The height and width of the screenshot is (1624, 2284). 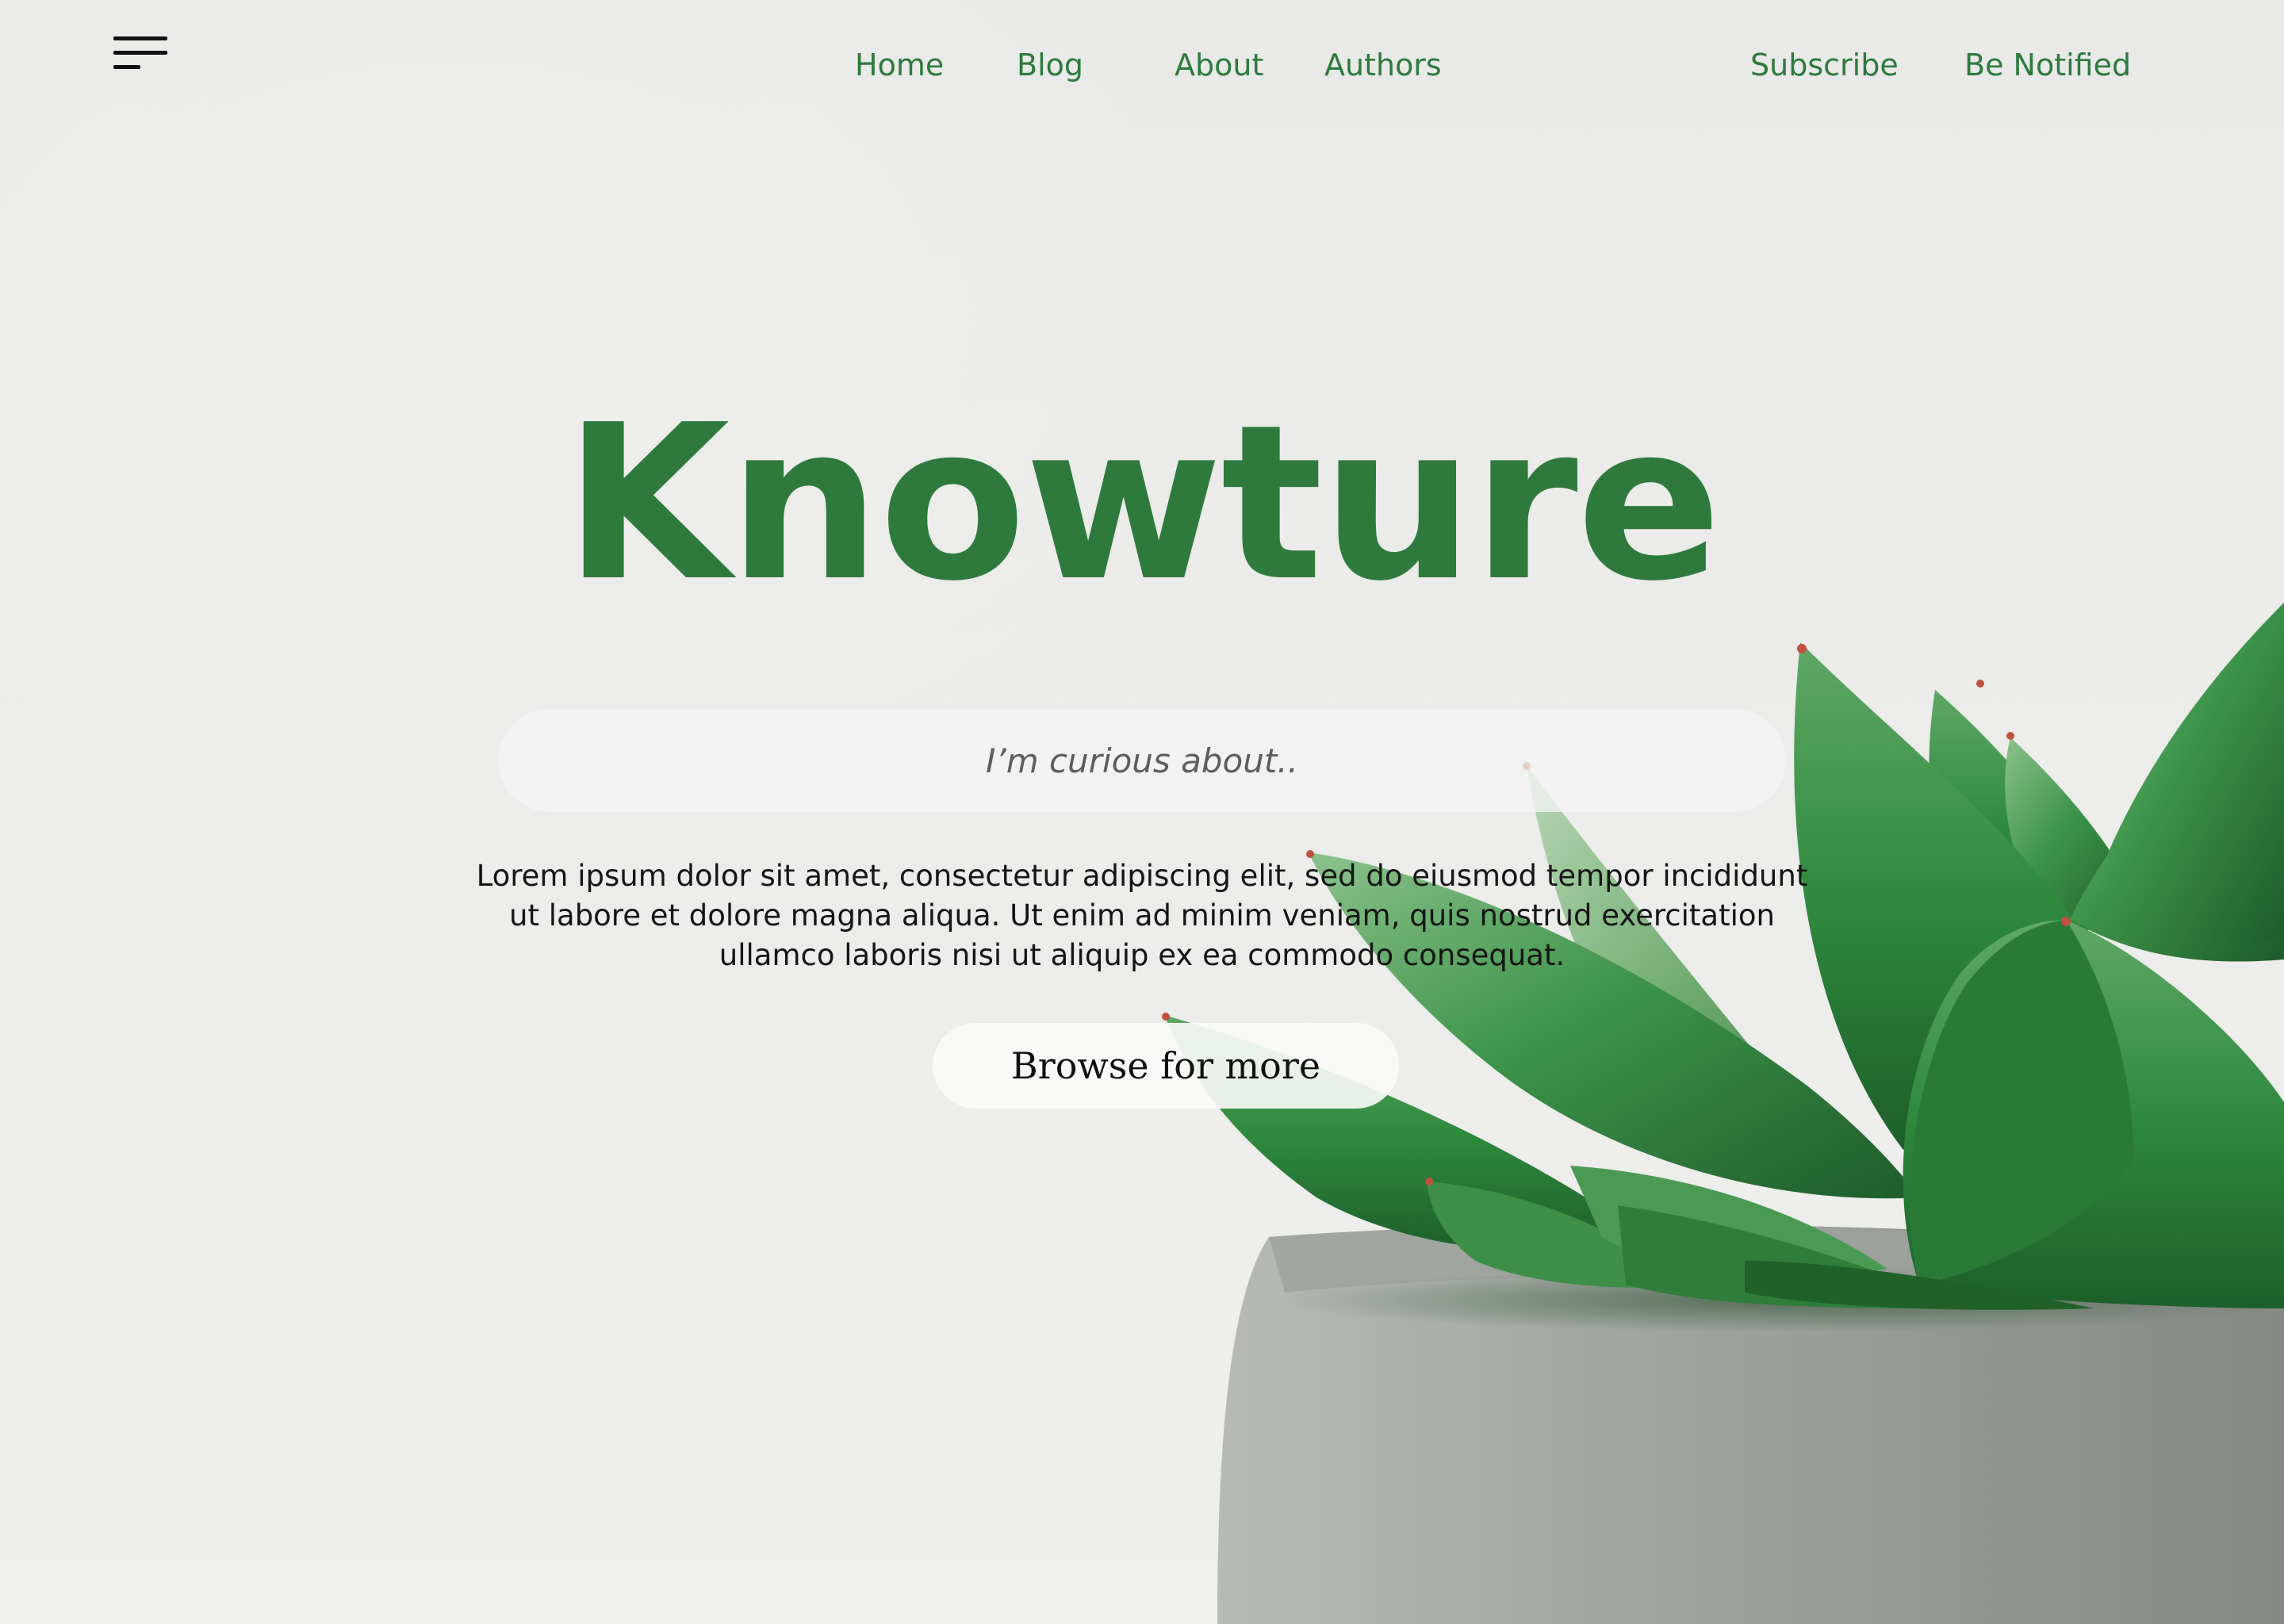 I want to click on browse-more-button: Browse for more, so click(x=1166, y=1066).